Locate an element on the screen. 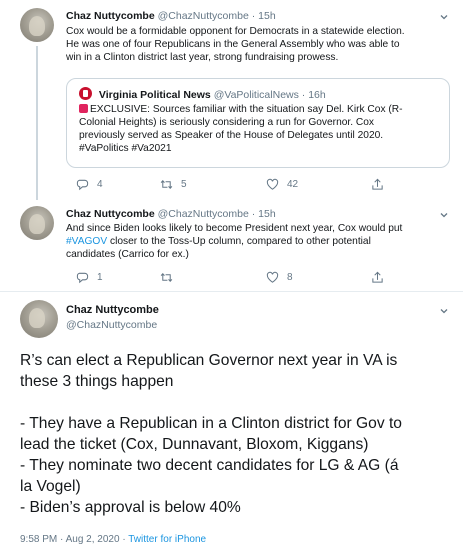 This screenshot has height=553, width=463. retweet-button is located at coordinates (170, 277).